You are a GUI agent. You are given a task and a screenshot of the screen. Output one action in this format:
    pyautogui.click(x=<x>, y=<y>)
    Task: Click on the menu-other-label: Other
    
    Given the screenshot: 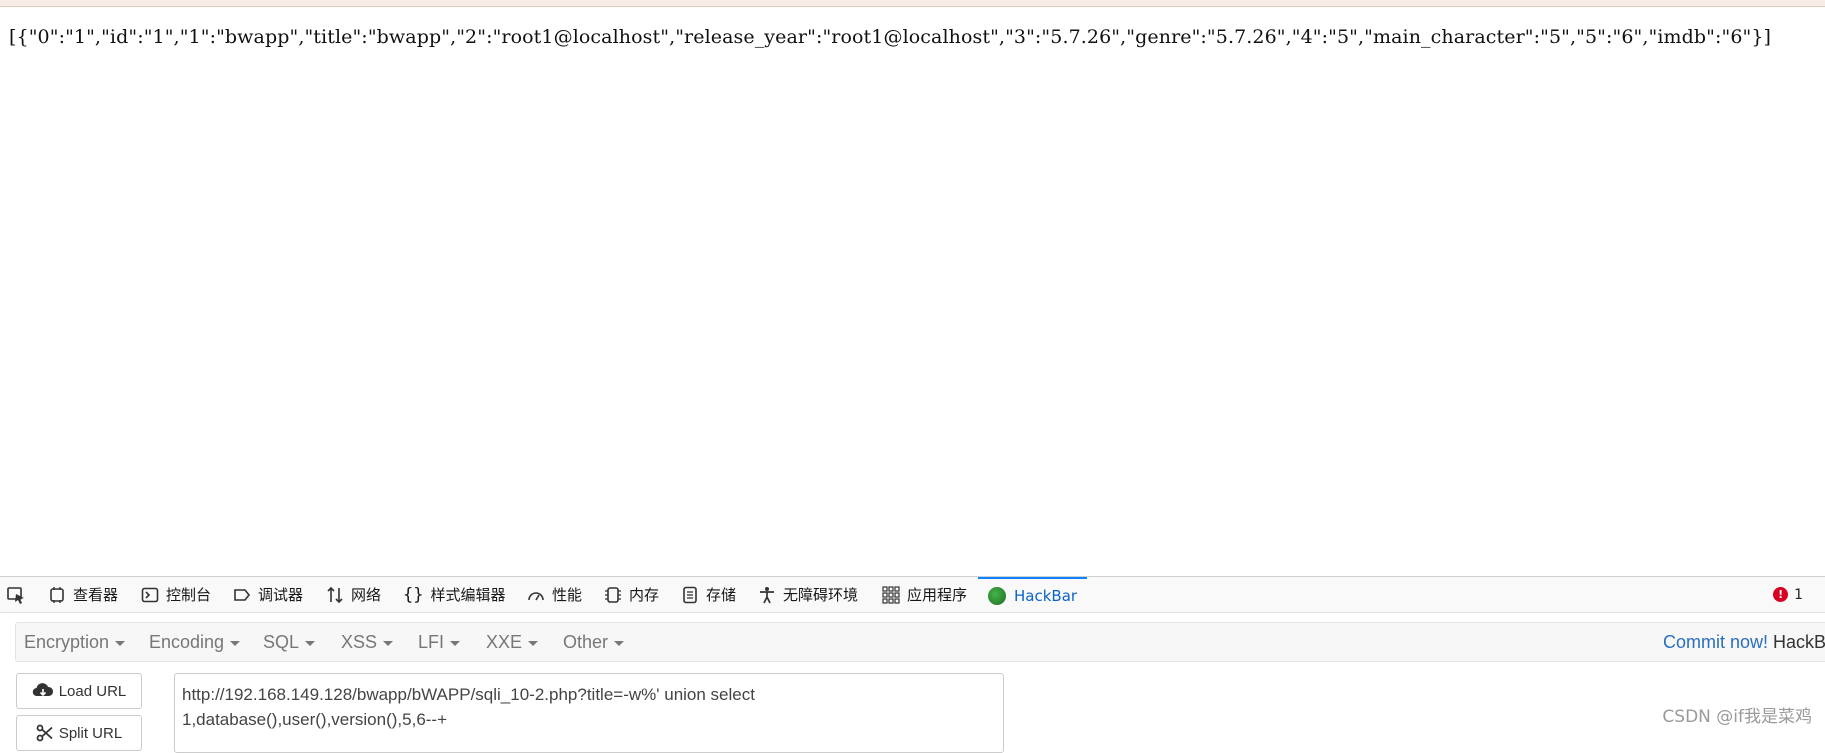 What is the action you would take?
    pyautogui.click(x=586, y=641)
    